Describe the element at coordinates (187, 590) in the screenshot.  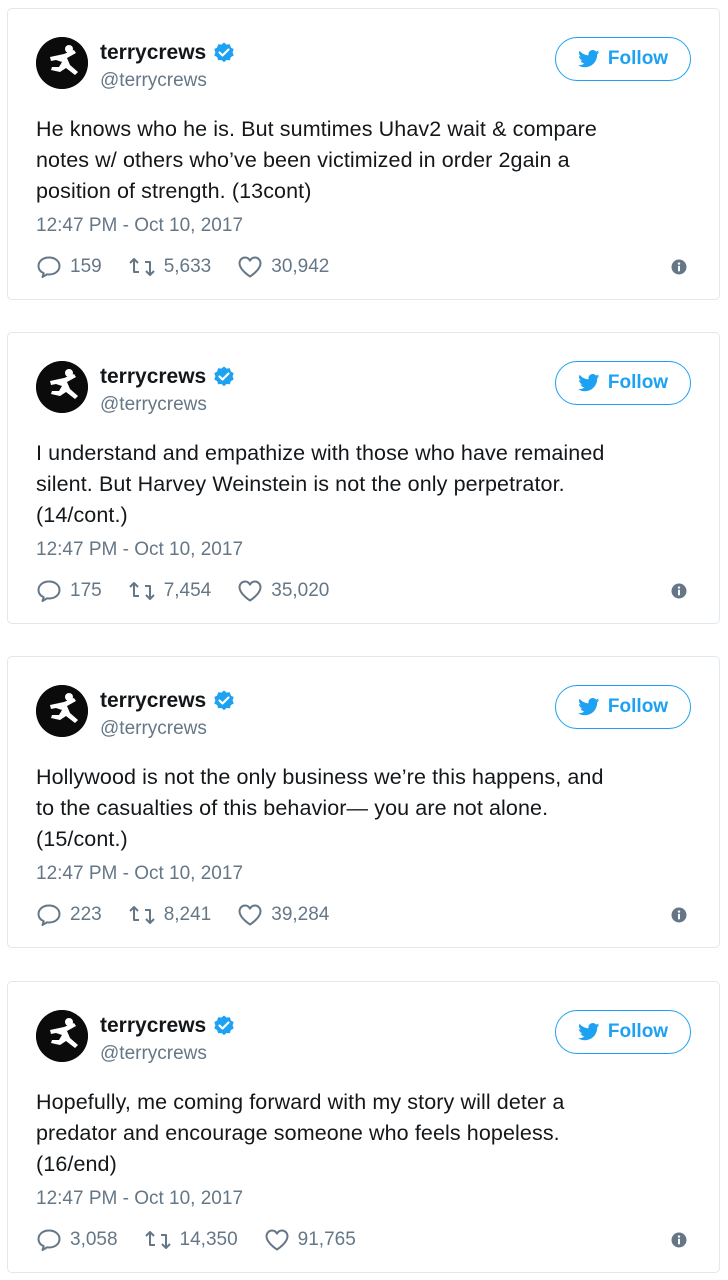
I see `retweet-count: 7,454` at that location.